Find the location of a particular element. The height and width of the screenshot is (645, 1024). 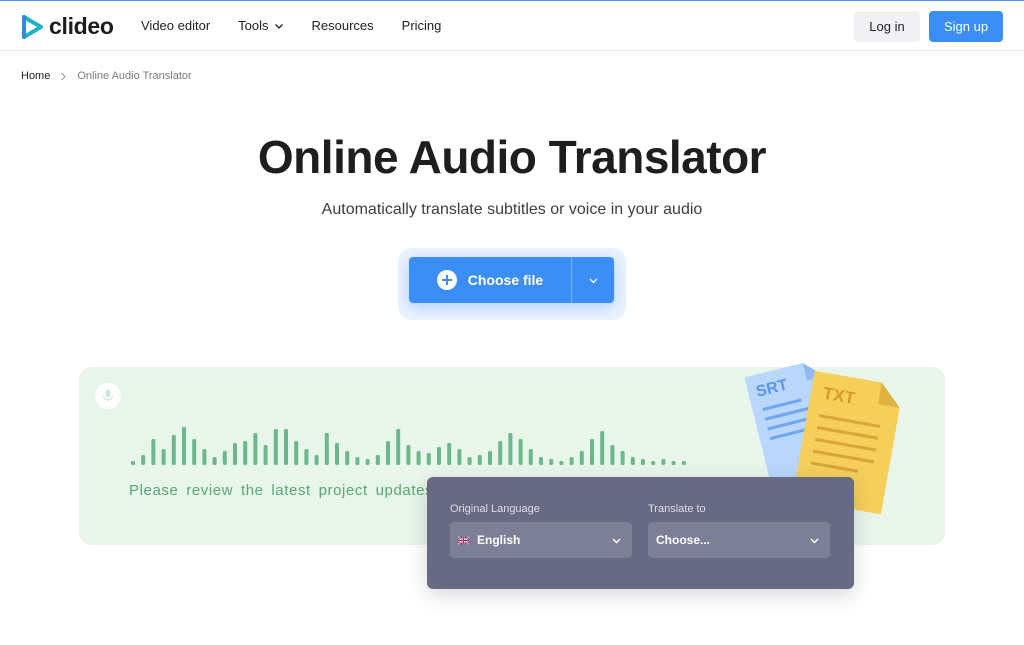

nav-video-editor: Video editor is located at coordinates (175, 25).